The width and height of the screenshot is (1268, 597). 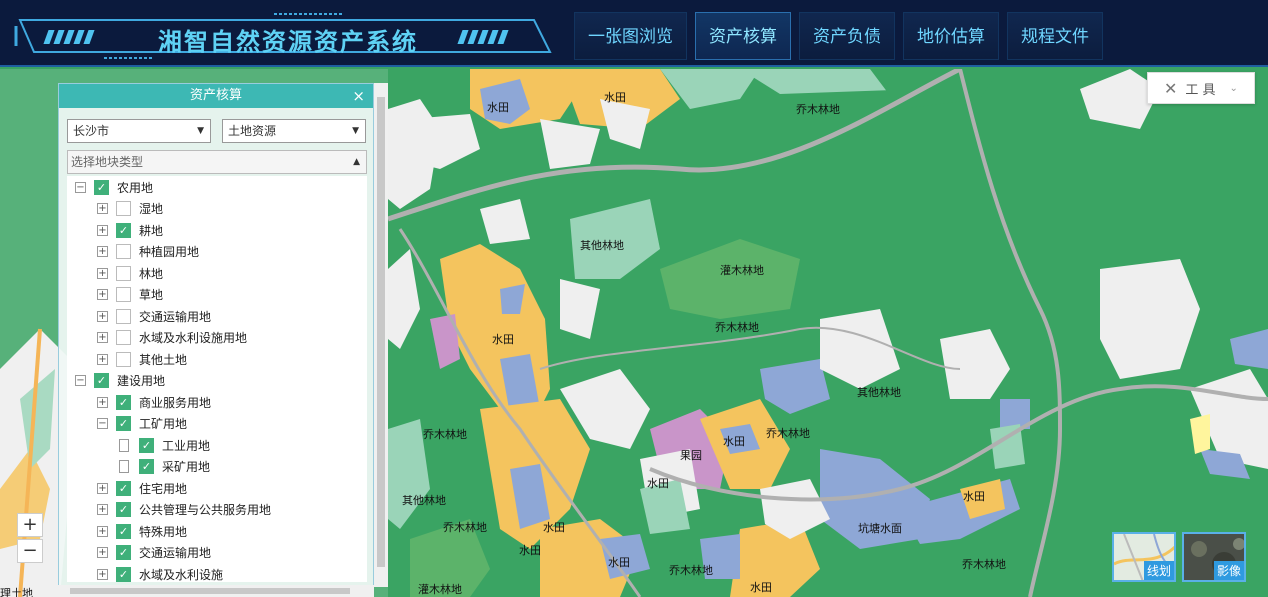 I want to click on city-select: 长沙市 ▼, so click(x=139, y=131).